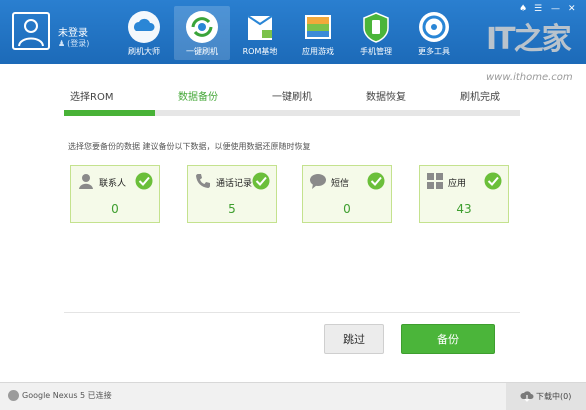 The height and width of the screenshot is (410, 586). What do you see at coordinates (13, 395) in the screenshot?
I see `device-connected-icon` at bounding box center [13, 395].